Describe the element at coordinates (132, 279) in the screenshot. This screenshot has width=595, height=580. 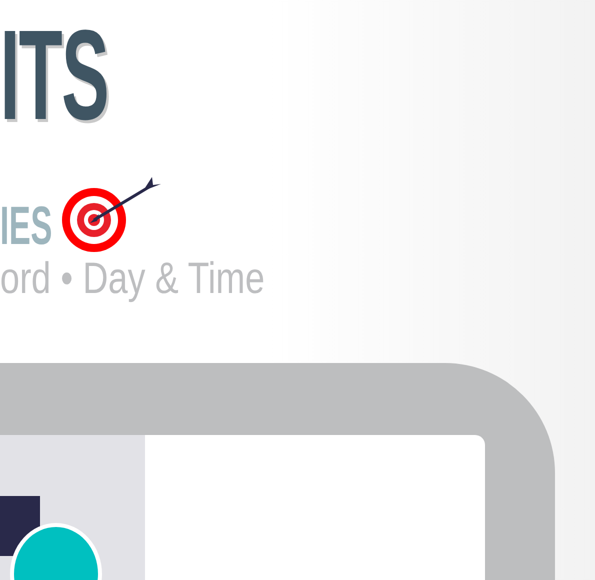
I see `tagline: ord • Day & Time` at that location.